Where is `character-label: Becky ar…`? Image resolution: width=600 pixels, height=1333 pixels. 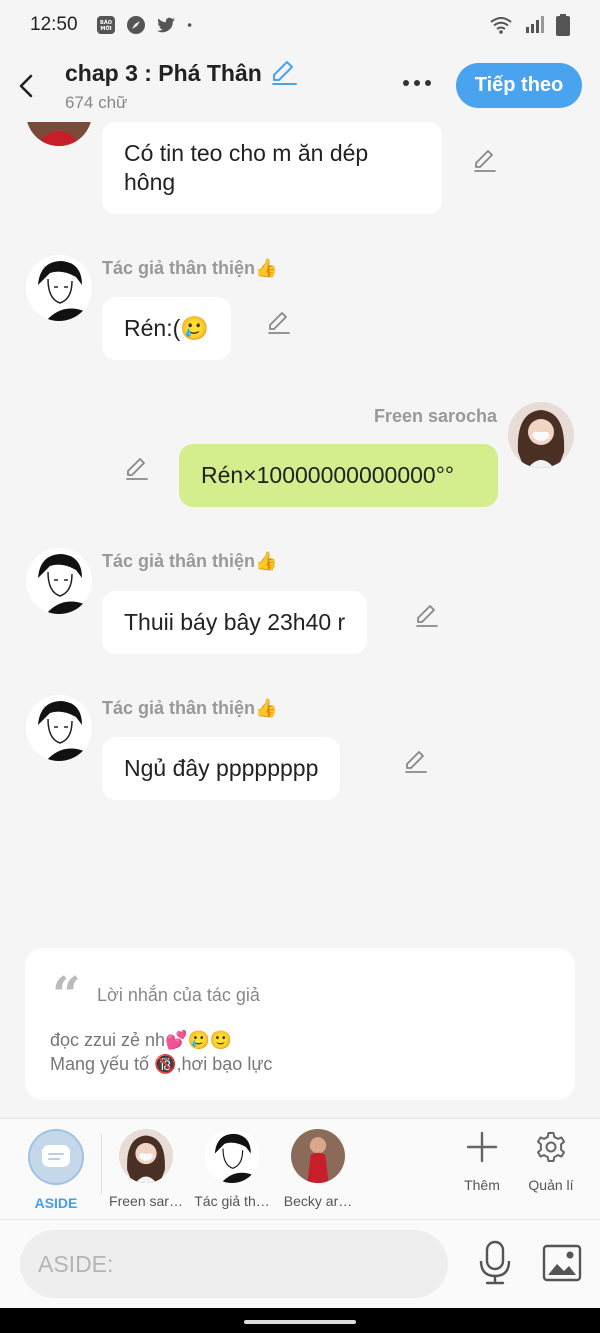
character-label: Becky ar… is located at coordinates (318, 1201).